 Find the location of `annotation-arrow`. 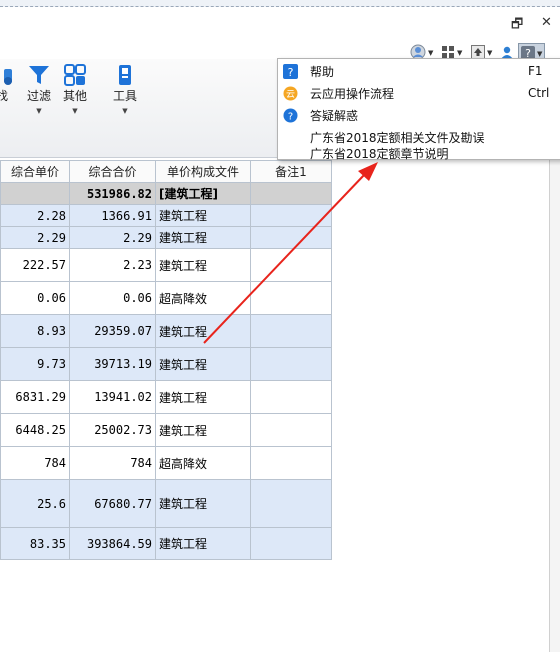

annotation-arrow is located at coordinates (290, 253).